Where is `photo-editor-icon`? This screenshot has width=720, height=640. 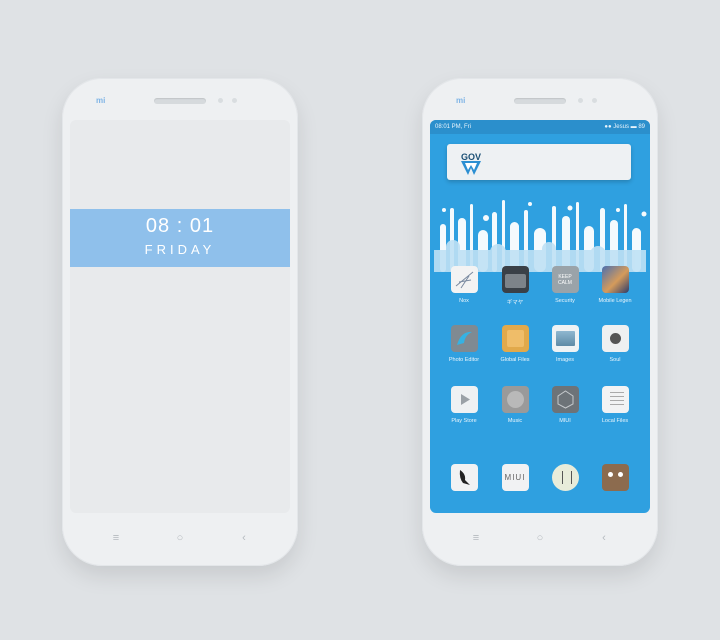
photo-editor-icon is located at coordinates (464, 338).